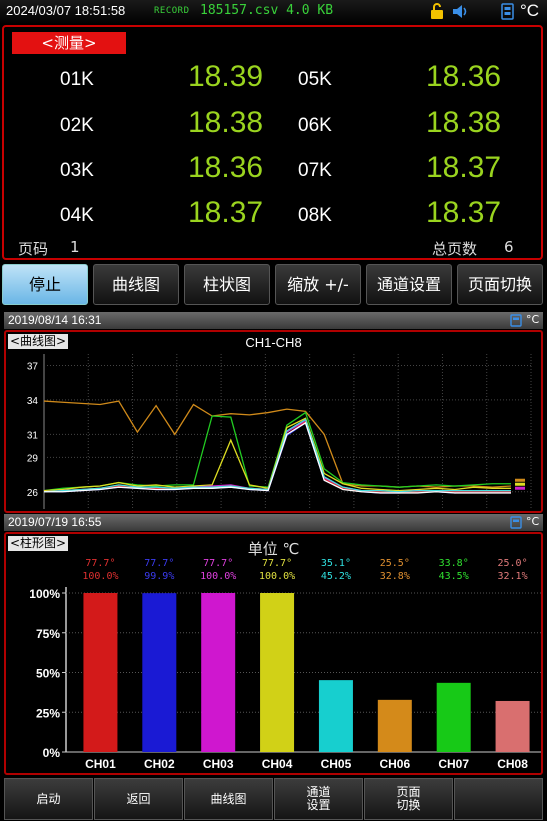 Image resolution: width=547 pixels, height=821 pixels. Describe the element at coordinates (315, 79) in the screenshot. I see `channel-name: 05K` at that location.